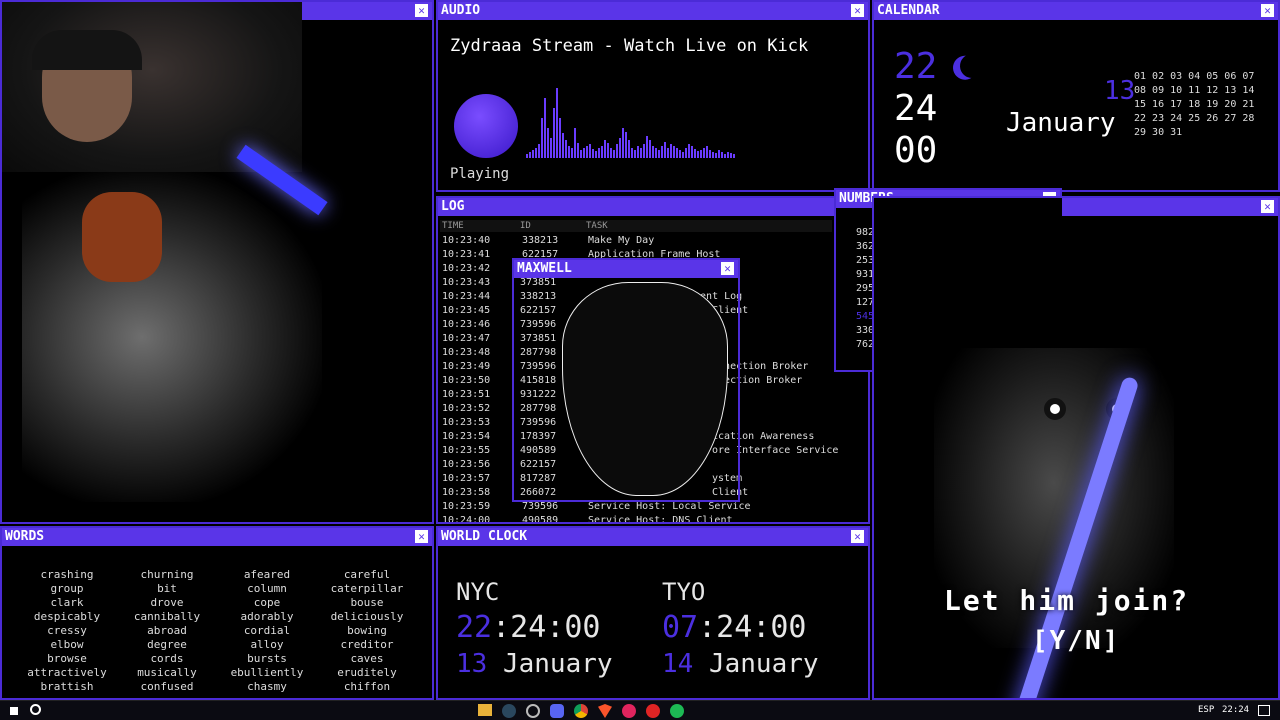 Image resolution: width=1280 pixels, height=720 pixels. Describe the element at coordinates (367, 588) in the screenshot. I see `word-item: caterpillar` at that location.